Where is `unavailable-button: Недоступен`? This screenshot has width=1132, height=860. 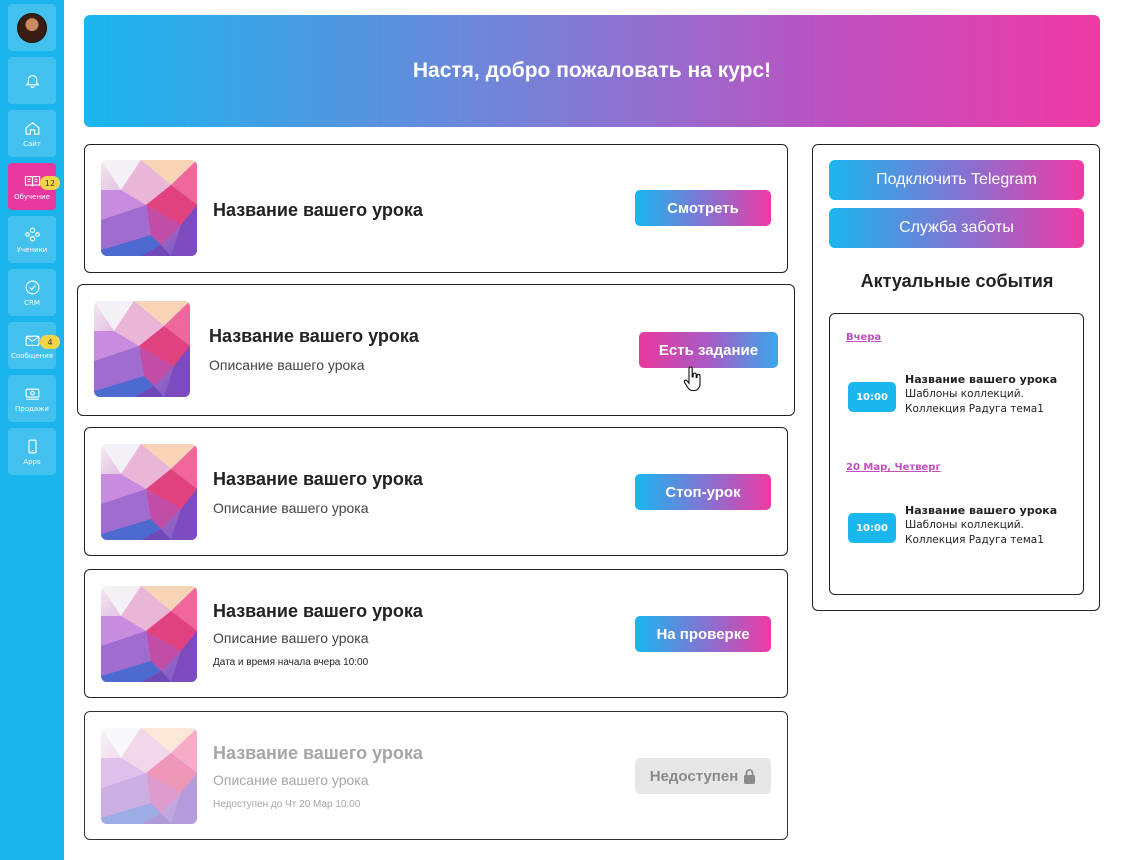
unavailable-button: Недоступен is located at coordinates (703, 776).